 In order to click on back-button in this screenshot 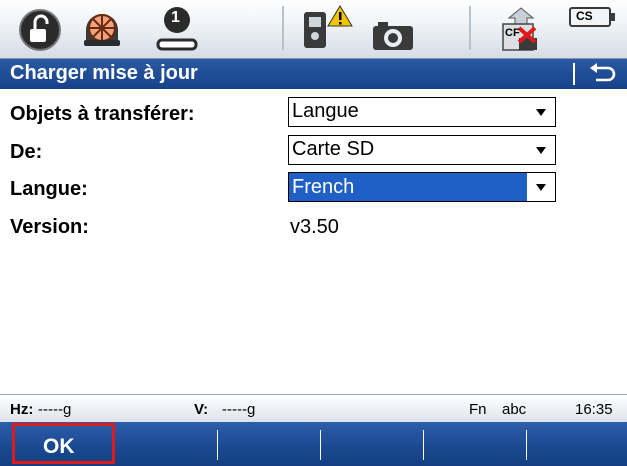, I will do `click(603, 74)`.